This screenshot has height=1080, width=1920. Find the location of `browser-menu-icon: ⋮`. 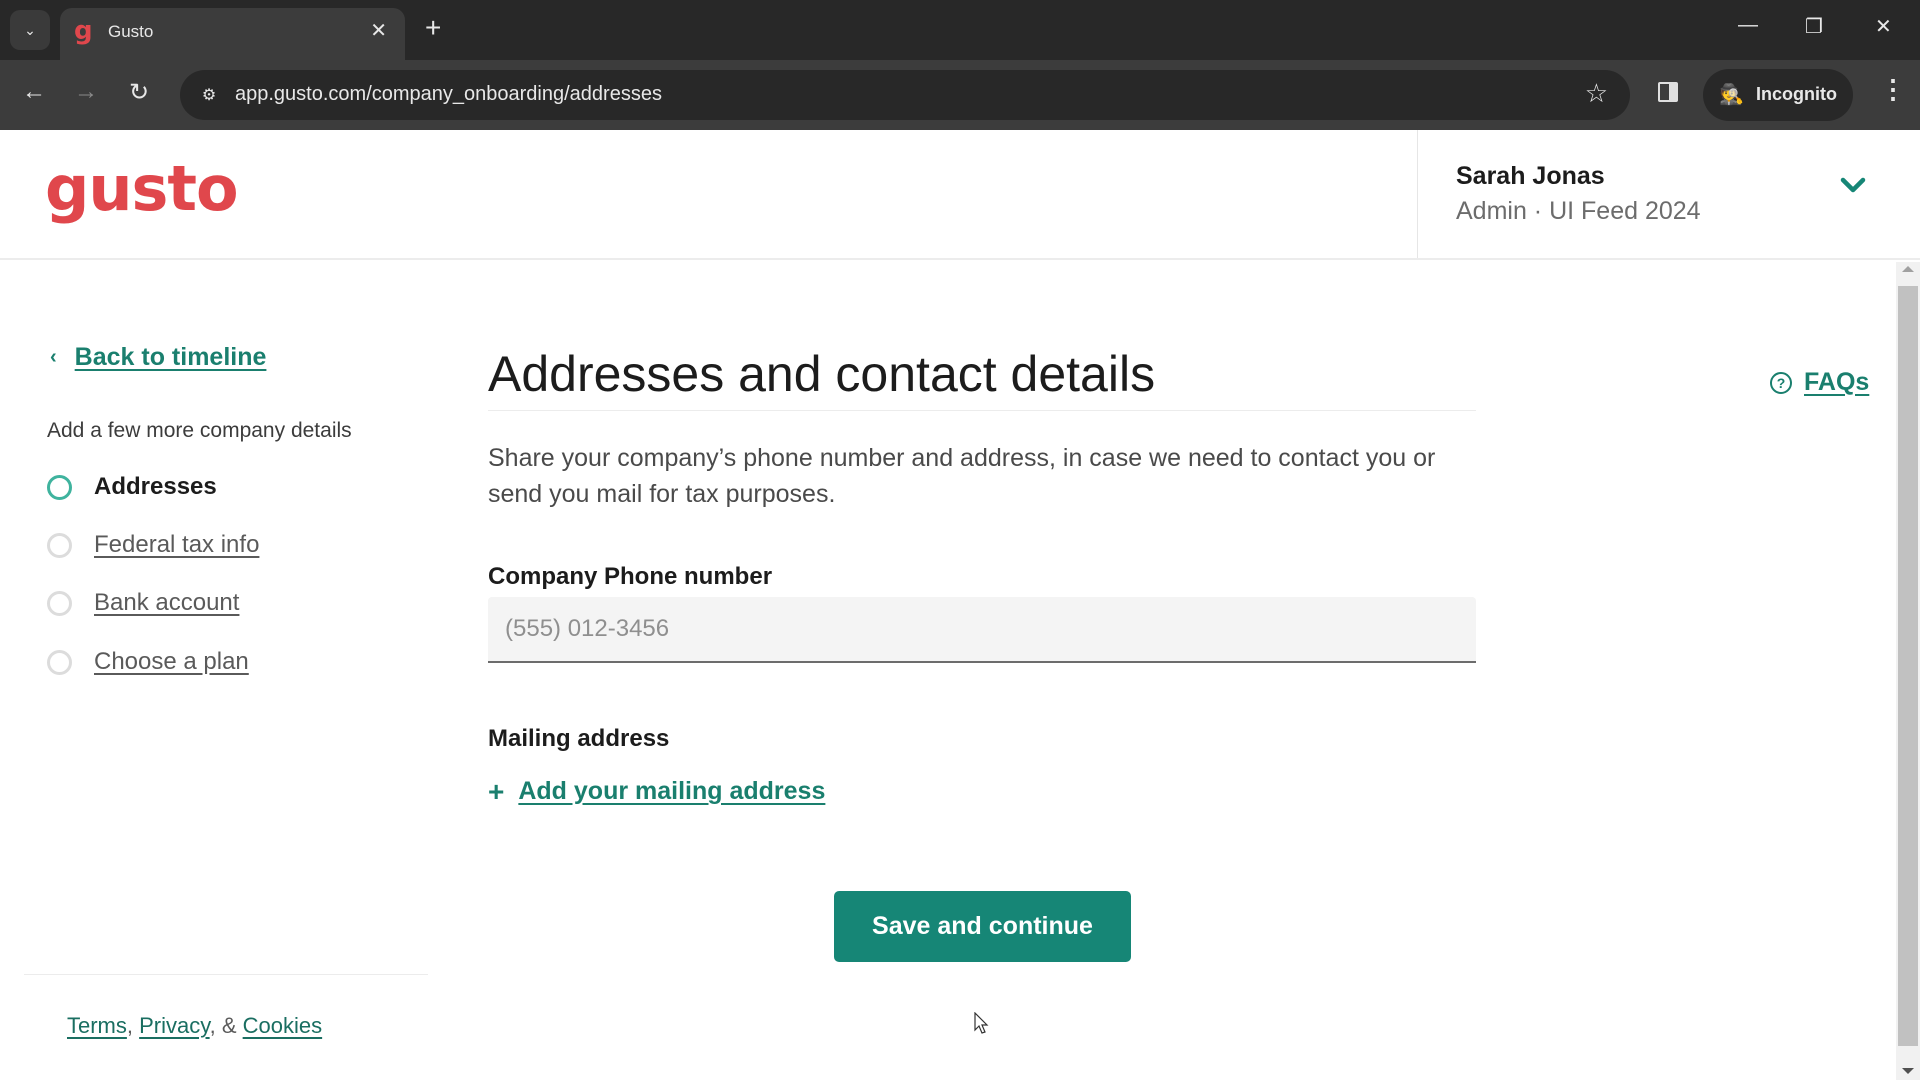

browser-menu-icon: ⋮ is located at coordinates (1893, 89).